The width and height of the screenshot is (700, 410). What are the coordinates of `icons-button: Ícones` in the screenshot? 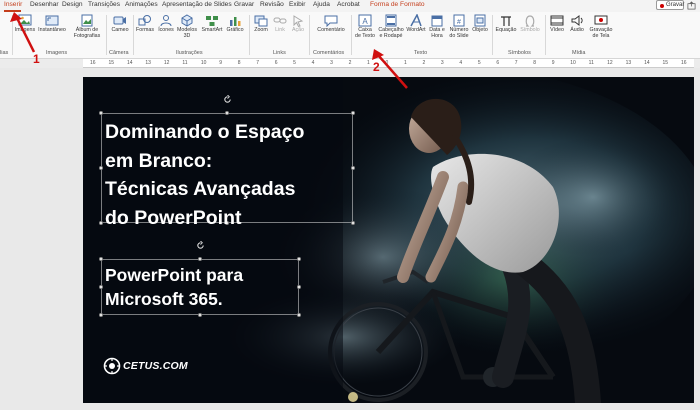 It's located at (166, 23).